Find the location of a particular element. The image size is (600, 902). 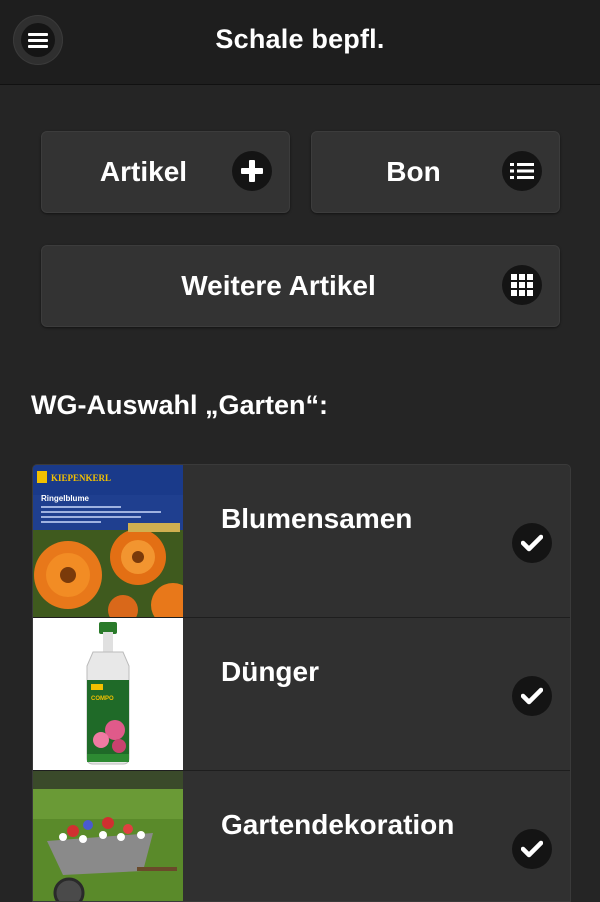

header-bar: Schale bepfl. is located at coordinates (300, 42).